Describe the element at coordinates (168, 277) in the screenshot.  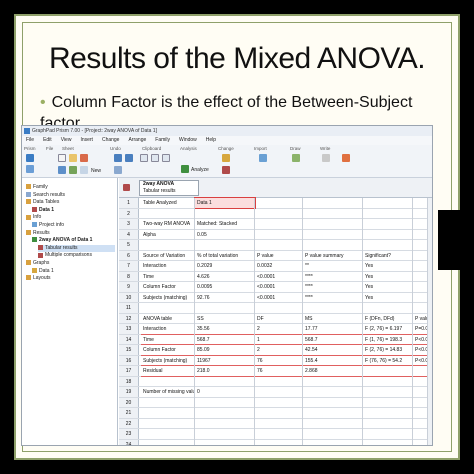
I see `table-cell: Time` at that location.